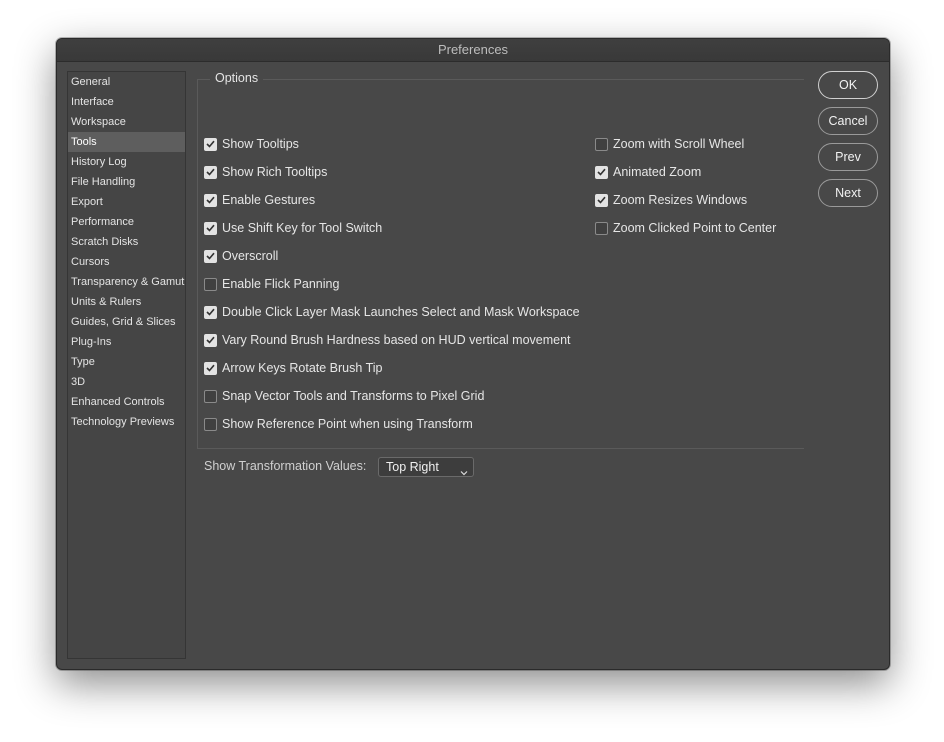 This screenshot has width=944, height=742. I want to click on cancel-button: Cancel, so click(848, 121).